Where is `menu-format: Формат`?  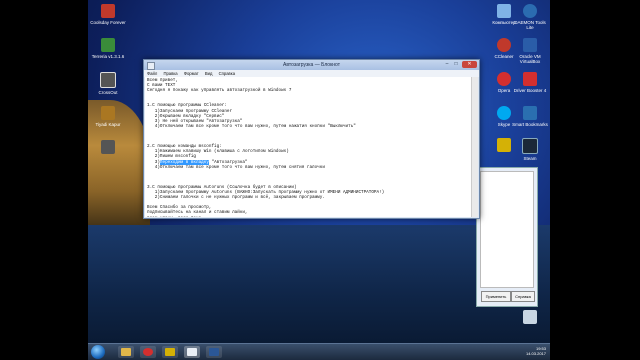
menu-format: Формат is located at coordinates (191, 73).